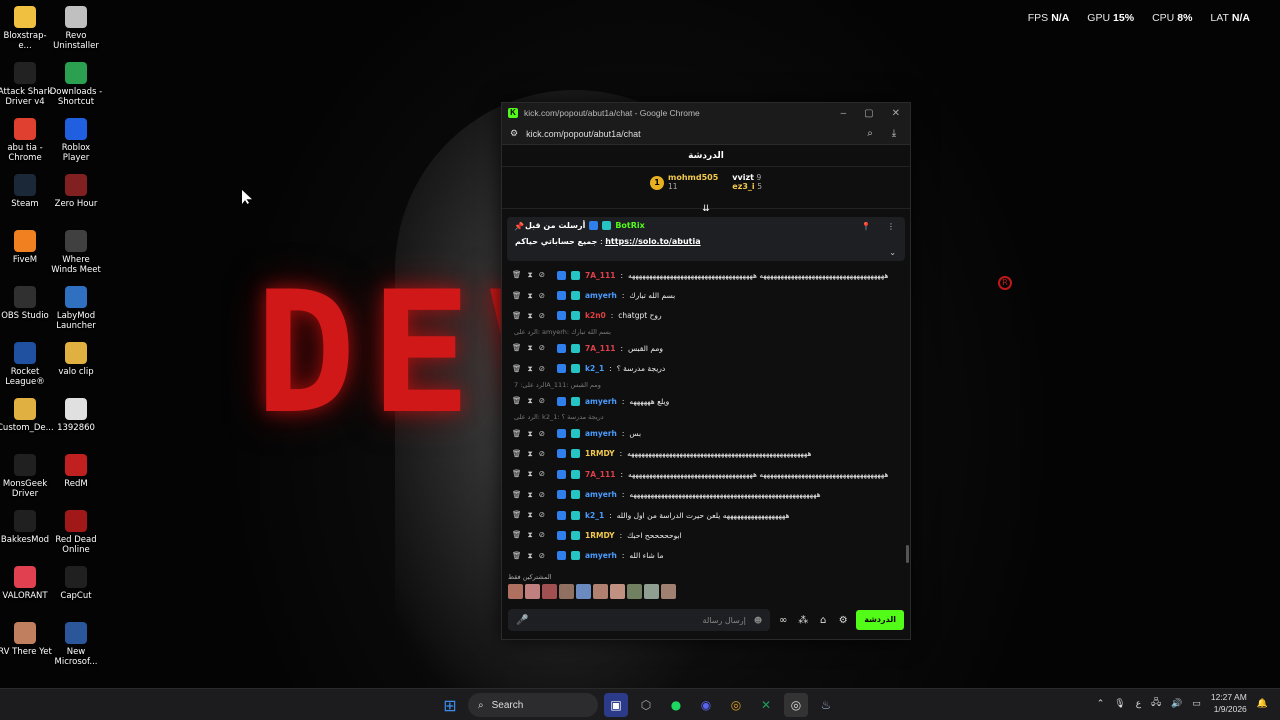 This screenshot has height=720, width=1280. I want to click on desktop-icon: Revo Uninstaller, so click(76, 28).